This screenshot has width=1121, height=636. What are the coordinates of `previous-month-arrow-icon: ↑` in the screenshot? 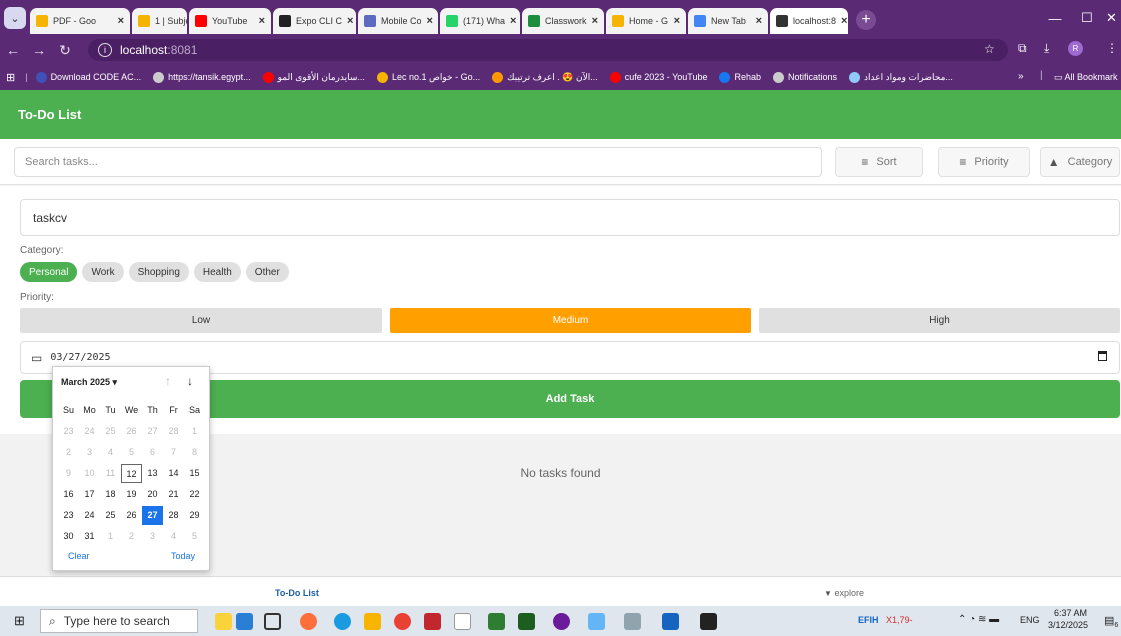 It's located at (168, 381).